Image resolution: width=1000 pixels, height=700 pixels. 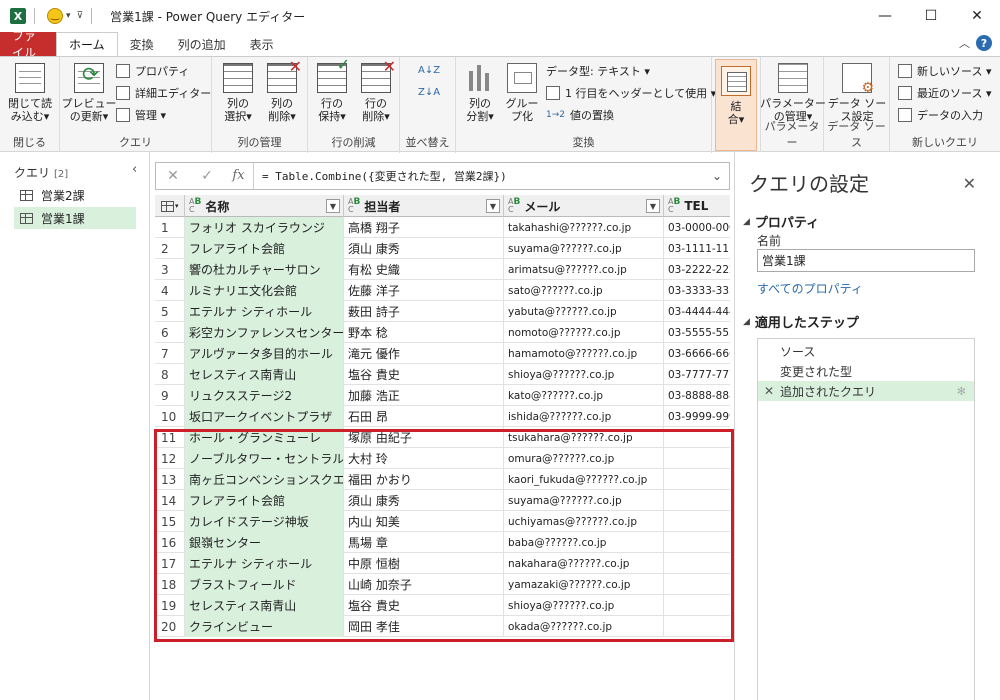 I want to click on cell-email: kato@??????.co.jp, so click(x=584, y=395).